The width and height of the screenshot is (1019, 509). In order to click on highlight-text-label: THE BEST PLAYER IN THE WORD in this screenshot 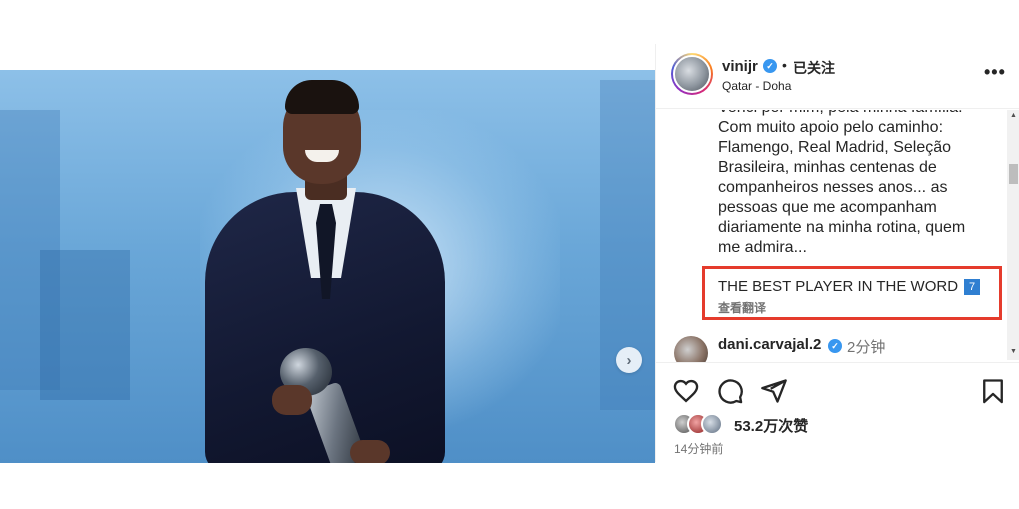, I will do `click(838, 286)`.